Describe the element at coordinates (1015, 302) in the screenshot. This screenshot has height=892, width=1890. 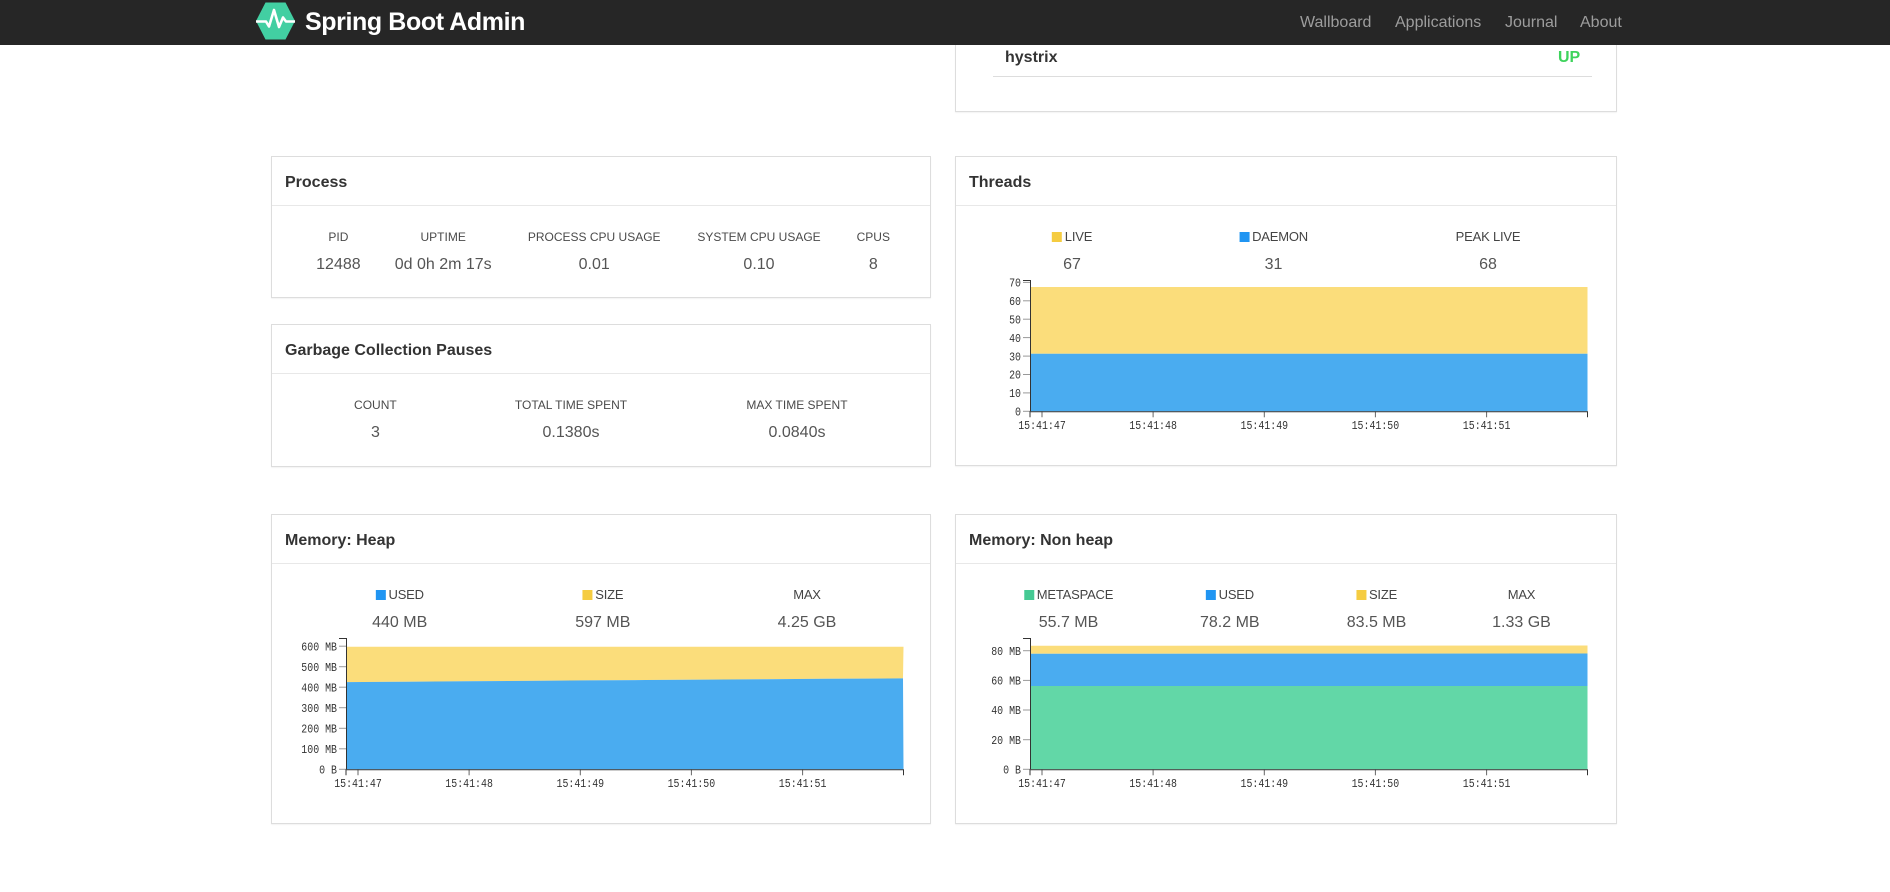
I see `svg-text: 60` at that location.